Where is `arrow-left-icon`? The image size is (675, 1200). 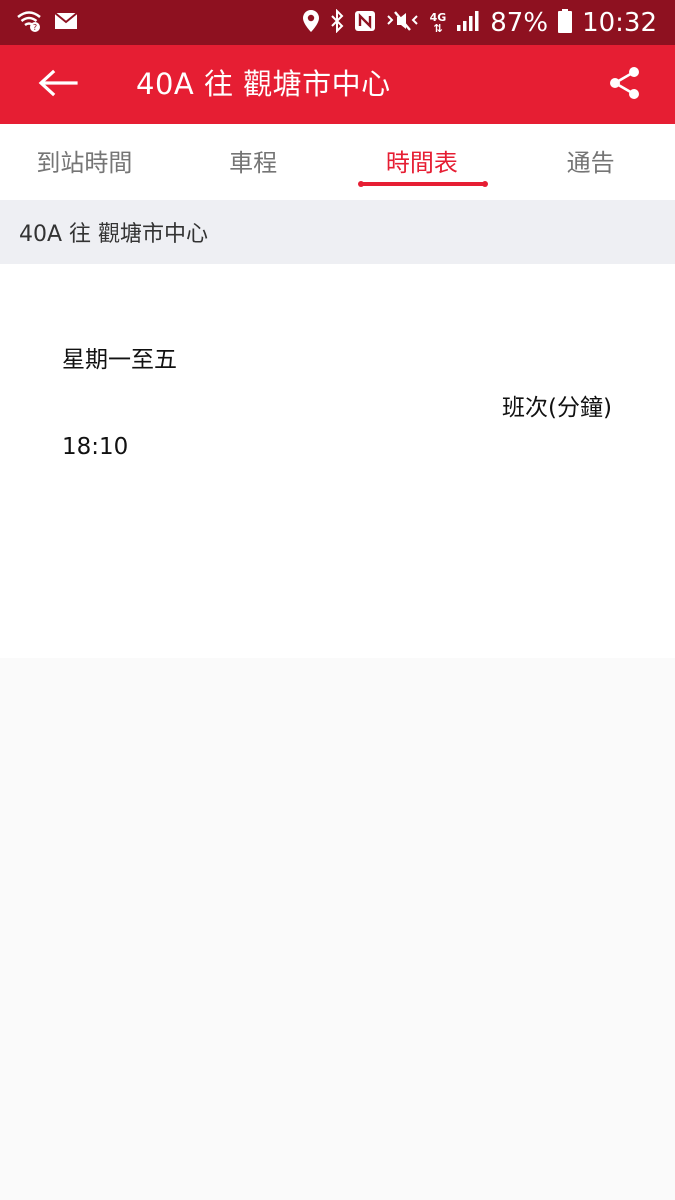 arrow-left-icon is located at coordinates (58, 85).